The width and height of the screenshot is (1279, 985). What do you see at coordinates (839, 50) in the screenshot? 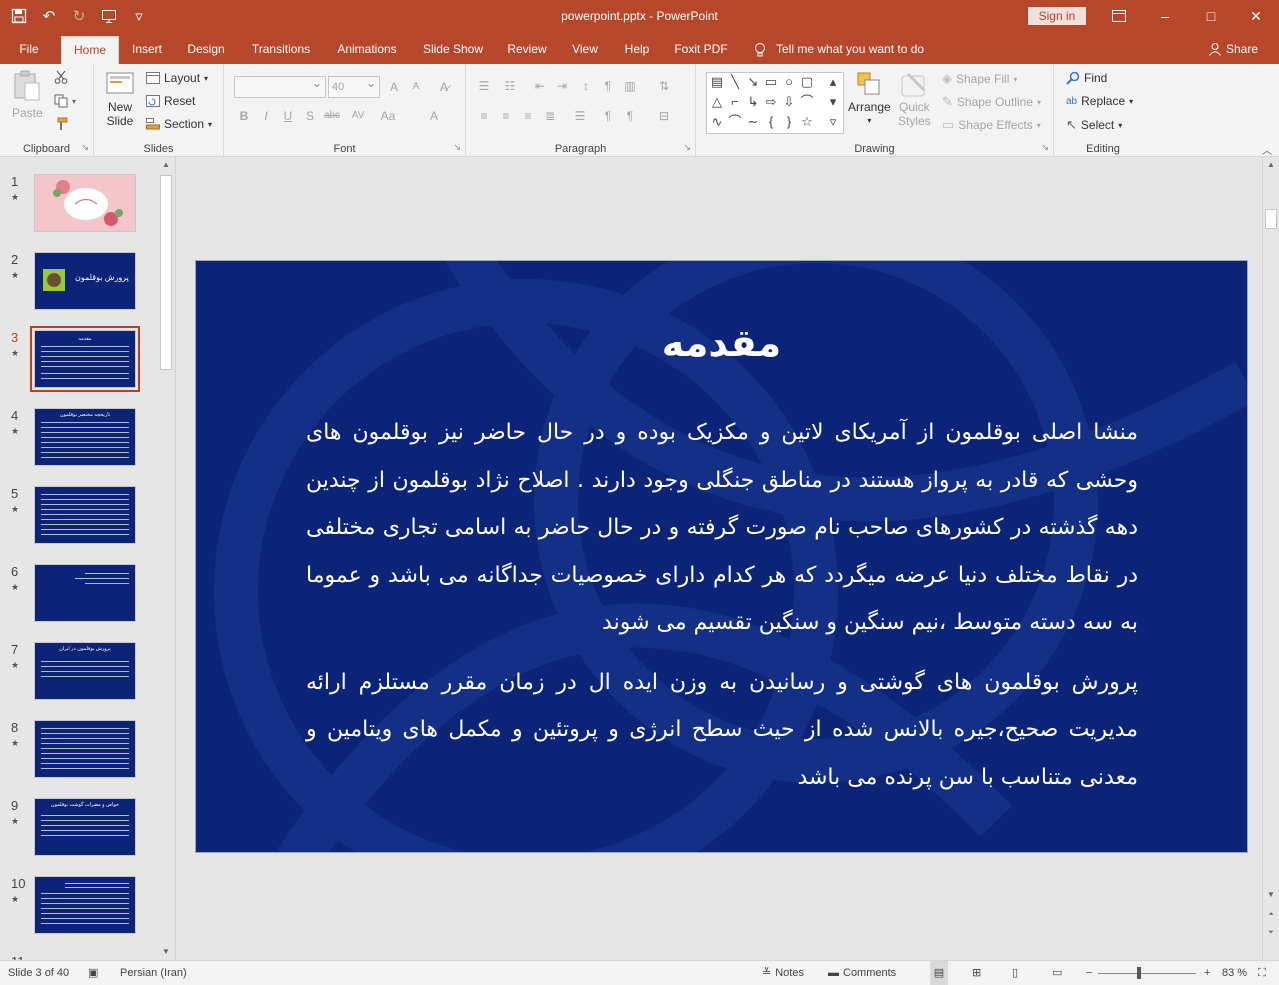
I see `tell-me-box: Tell me what you want to do` at bounding box center [839, 50].